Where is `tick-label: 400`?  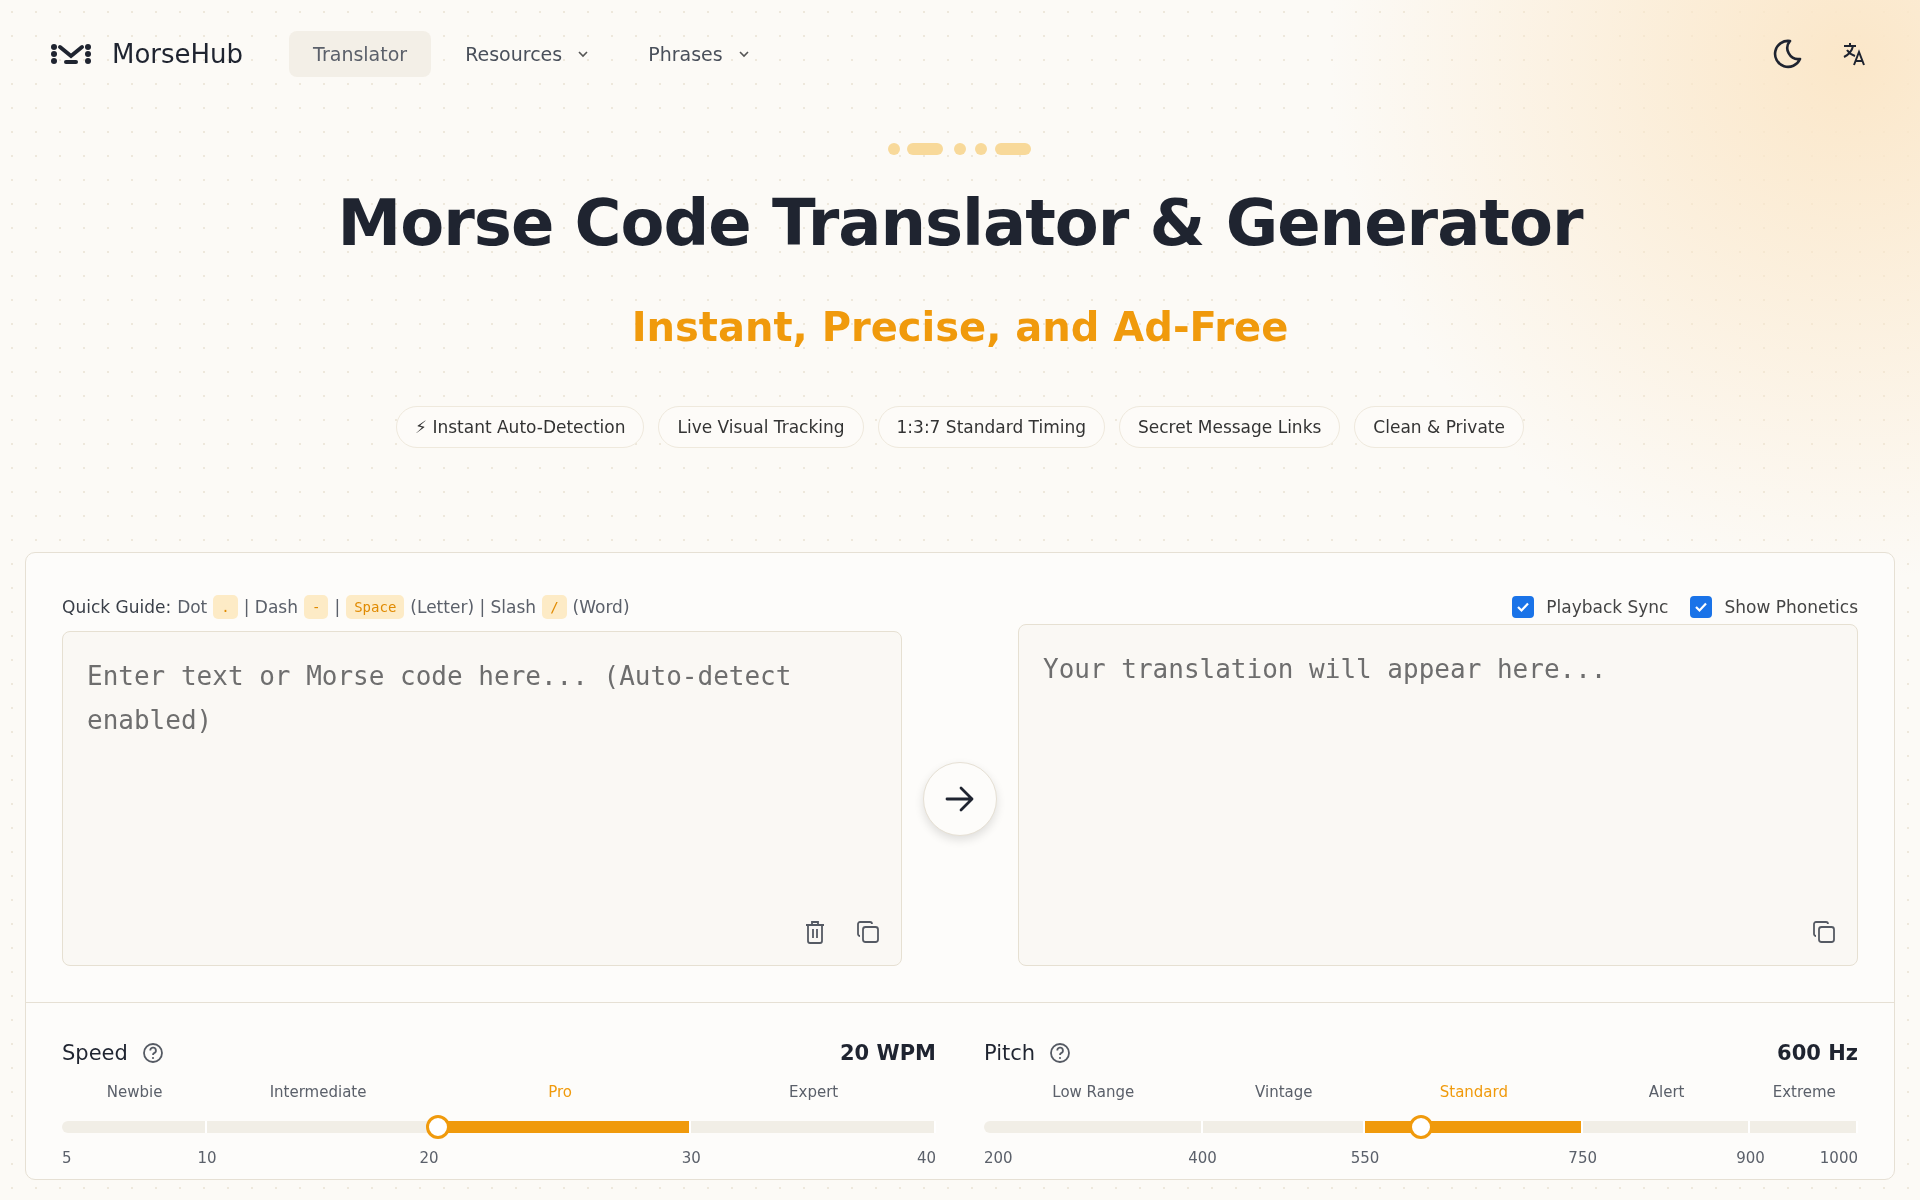
tick-label: 400 is located at coordinates (1202, 1158).